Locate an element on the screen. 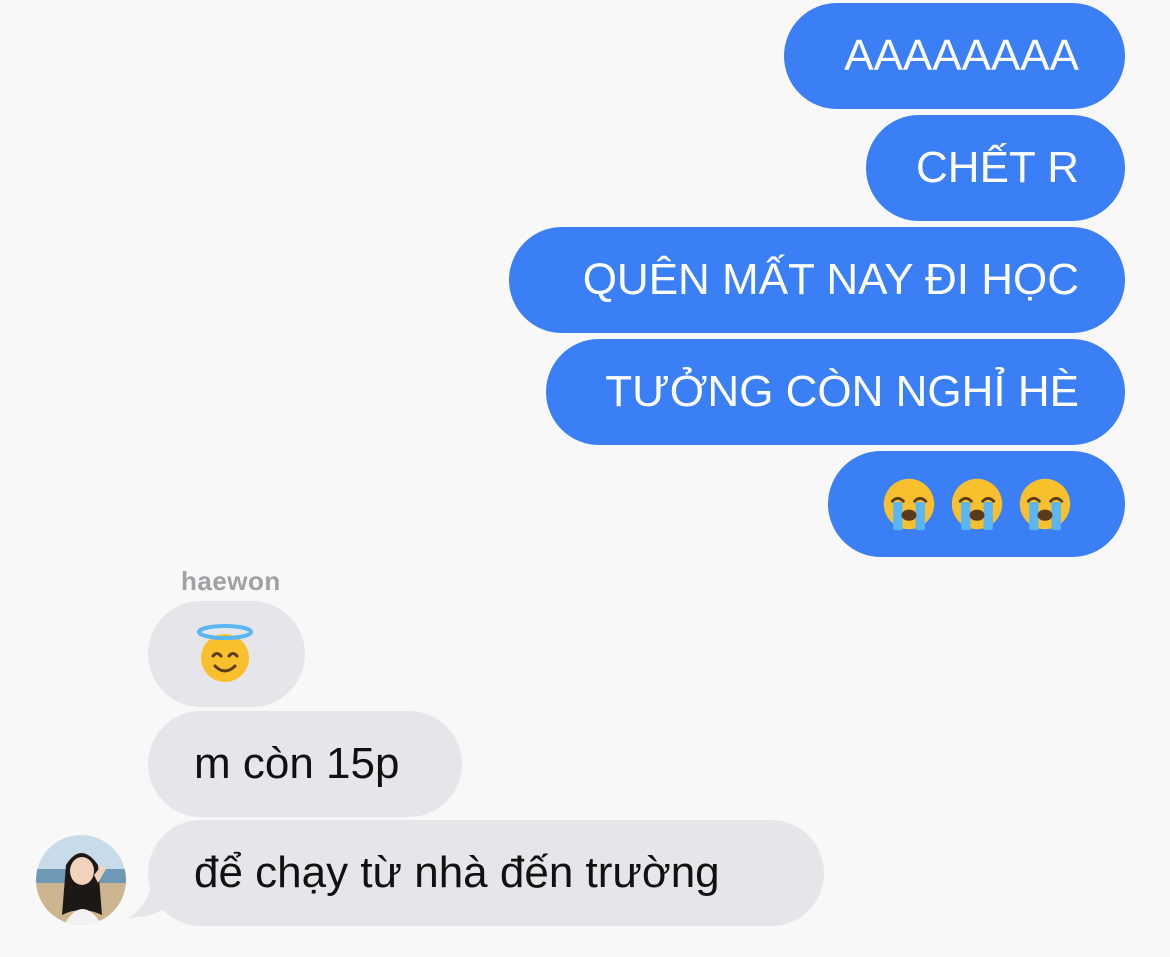 The height and width of the screenshot is (957, 1170). contact-avatar-photo-icon is located at coordinates (81, 880).